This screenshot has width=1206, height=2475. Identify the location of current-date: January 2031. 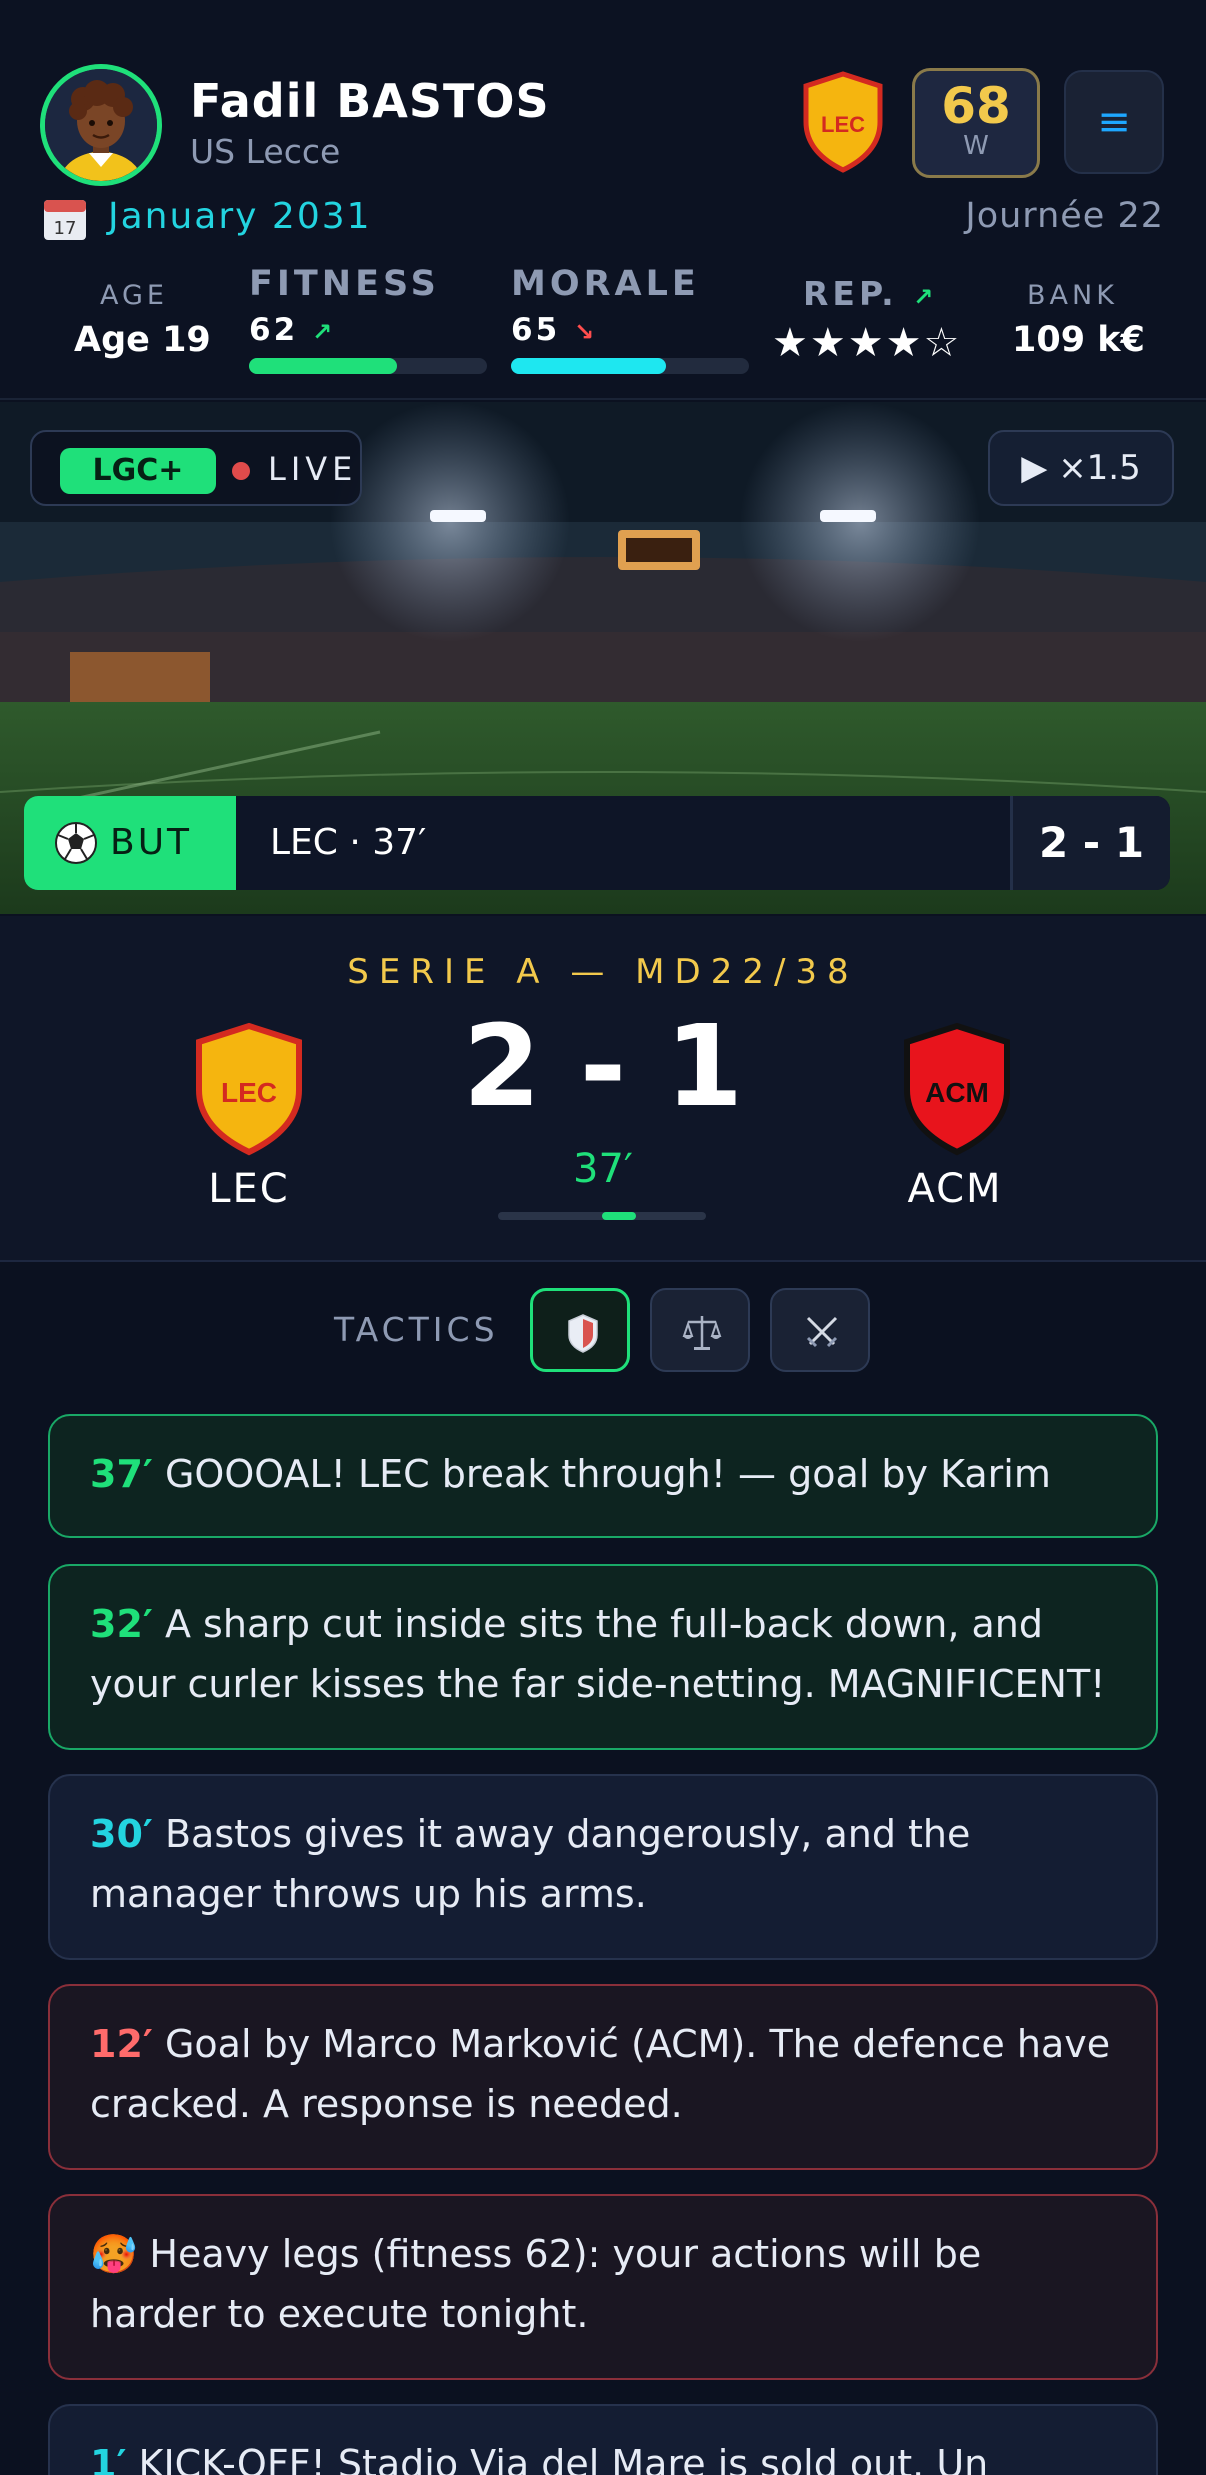
(240, 216).